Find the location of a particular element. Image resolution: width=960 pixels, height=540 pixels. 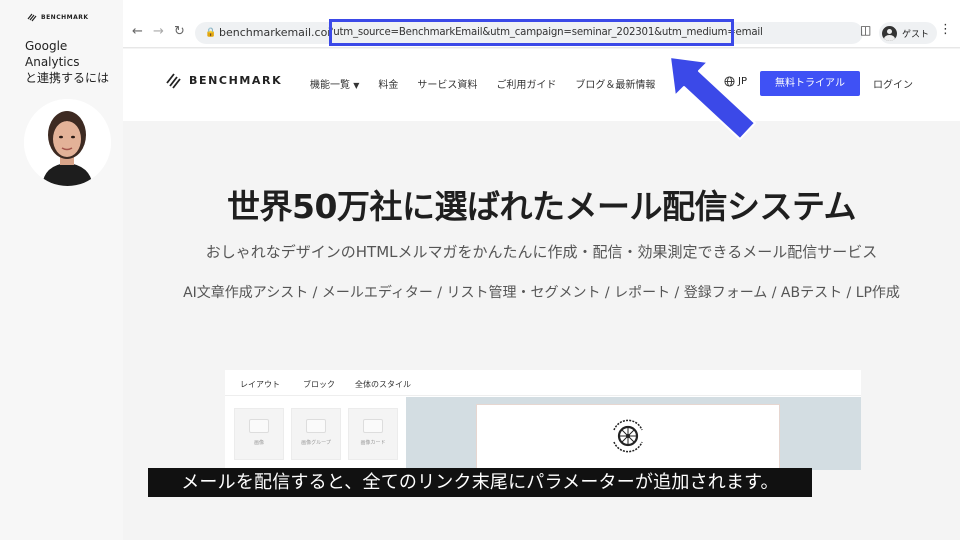

block-label: 画像 is located at coordinates (258, 443).